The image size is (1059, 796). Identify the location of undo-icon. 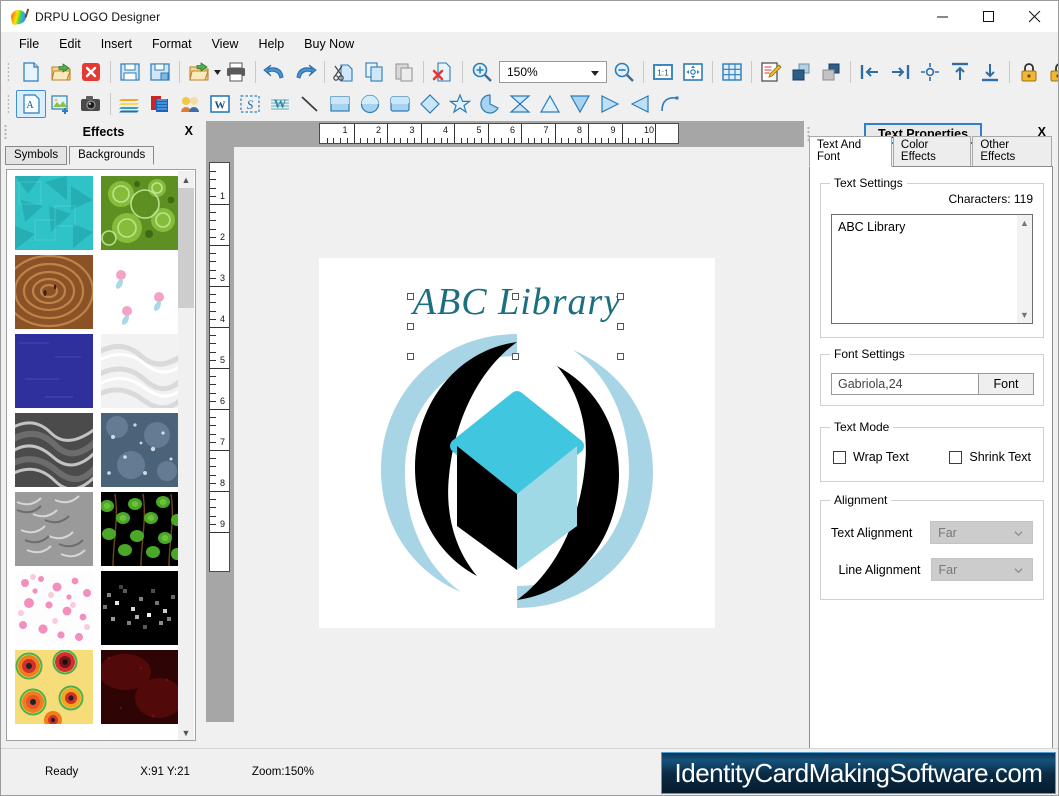
(275, 72).